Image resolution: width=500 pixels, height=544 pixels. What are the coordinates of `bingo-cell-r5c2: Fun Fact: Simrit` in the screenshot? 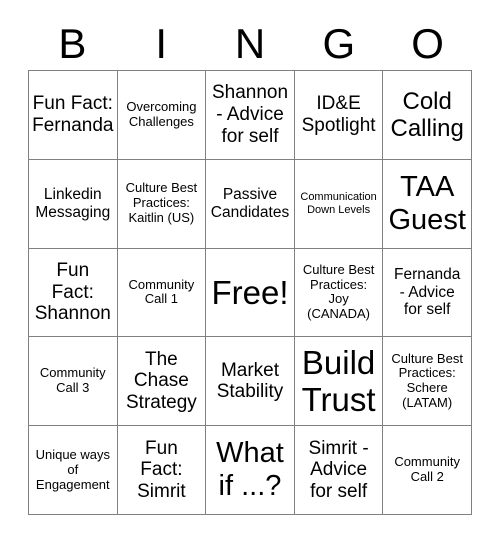 It's located at (162, 470).